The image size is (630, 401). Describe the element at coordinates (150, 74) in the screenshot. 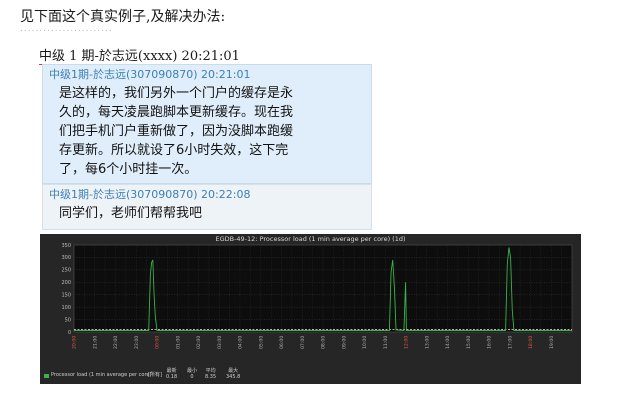

I see `message-header: 中级1期-於志远(307090870) 20:21:01` at that location.